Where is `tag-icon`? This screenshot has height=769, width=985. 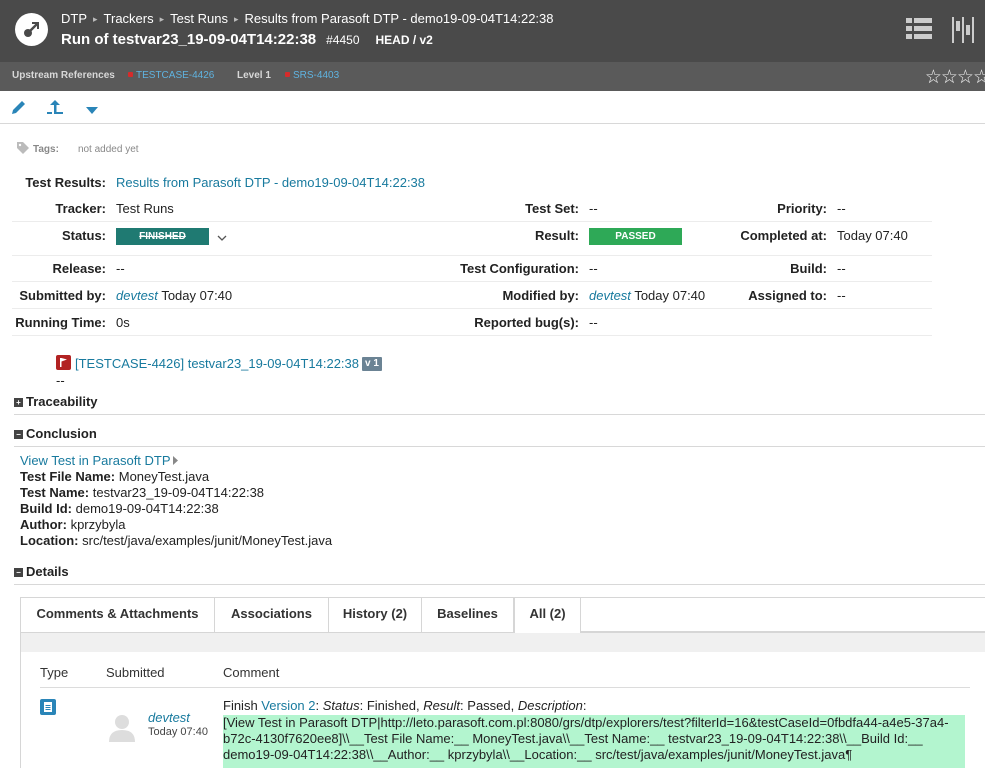 tag-icon is located at coordinates (23, 148).